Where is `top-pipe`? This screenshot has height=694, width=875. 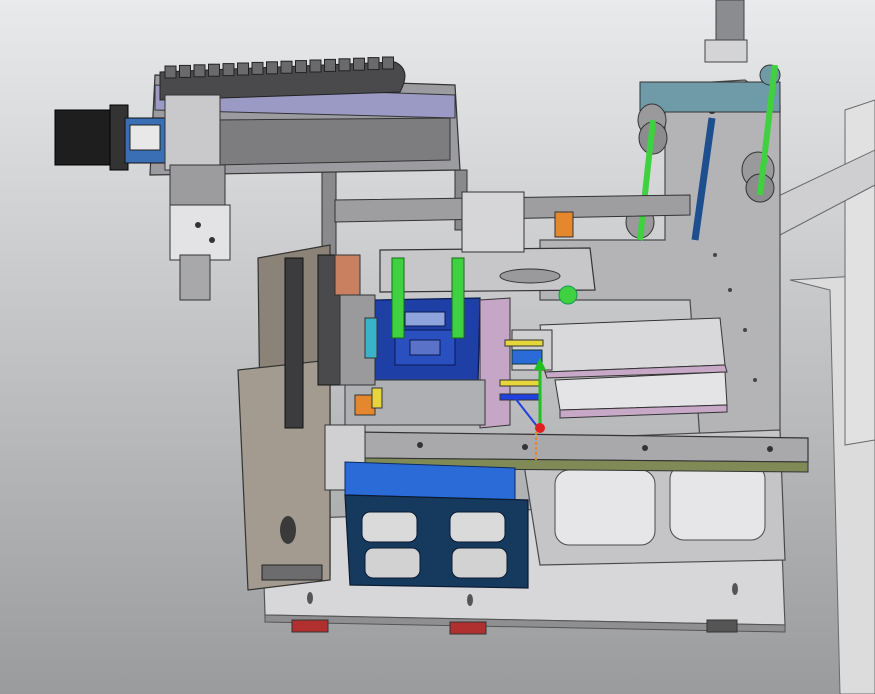
top-pipe is located at coordinates (730, 21).